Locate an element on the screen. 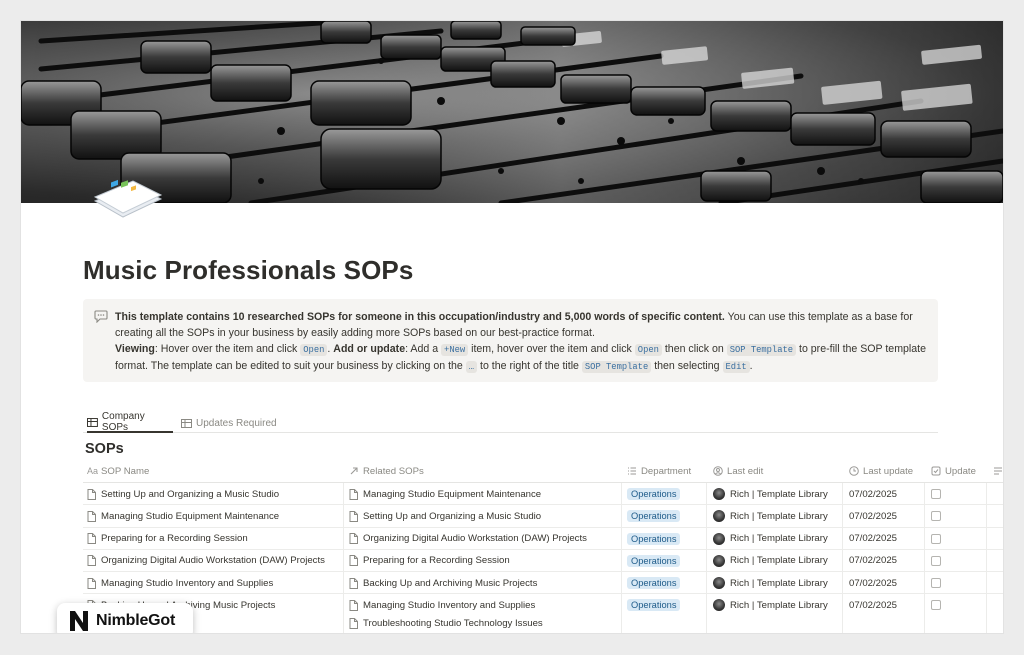 This screenshot has width=1024, height=655. column-label: Last update is located at coordinates (888, 471).